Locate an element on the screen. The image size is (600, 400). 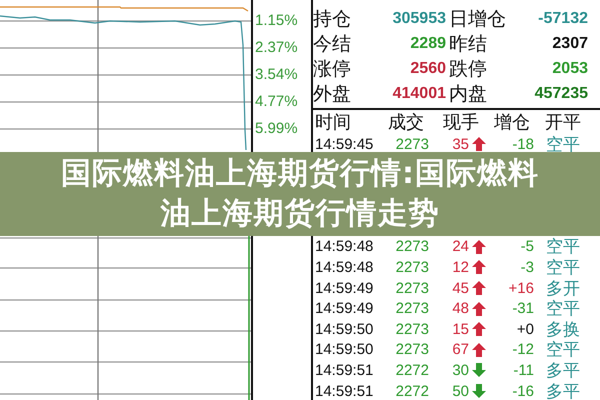
column-header: 成交 is located at coordinates (406, 122).